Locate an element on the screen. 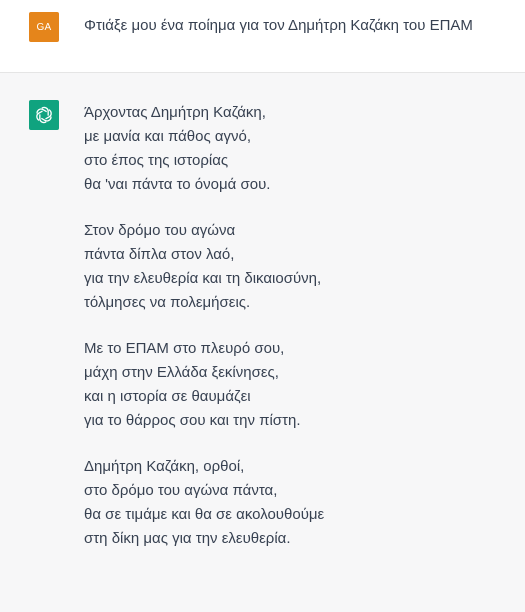  poem-line: στο δρόμο του αγώνα πάντα, is located at coordinates (181, 490).